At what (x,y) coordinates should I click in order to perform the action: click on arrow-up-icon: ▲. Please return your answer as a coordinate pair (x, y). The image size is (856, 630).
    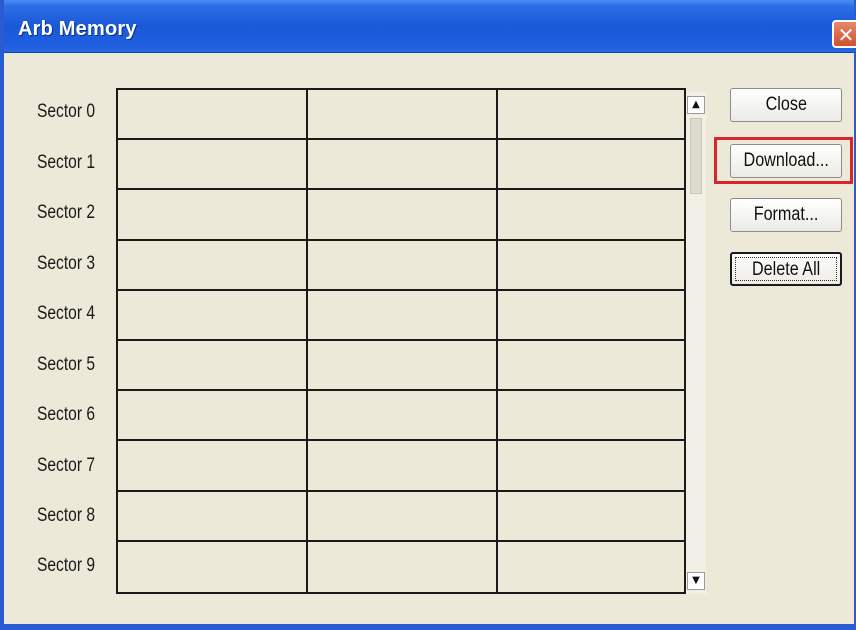
    Looking at the image, I should click on (696, 104).